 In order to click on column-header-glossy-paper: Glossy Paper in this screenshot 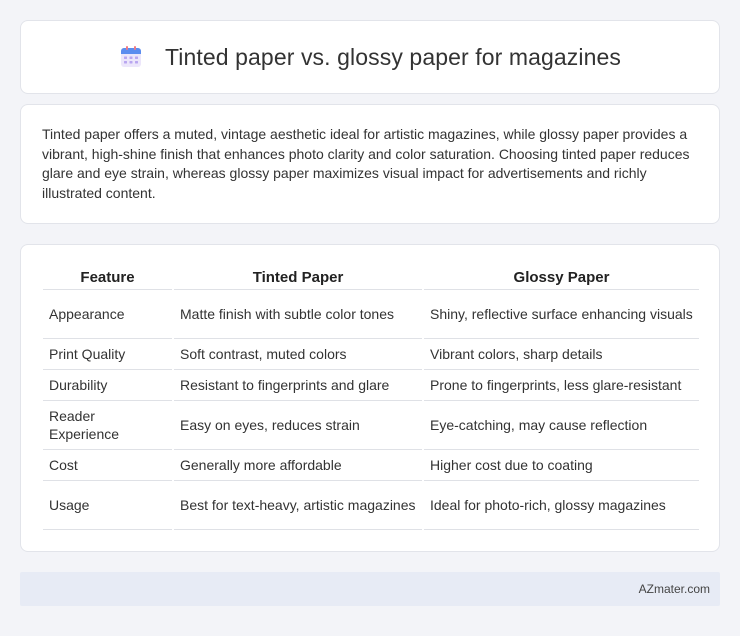, I will do `click(560, 277)`.